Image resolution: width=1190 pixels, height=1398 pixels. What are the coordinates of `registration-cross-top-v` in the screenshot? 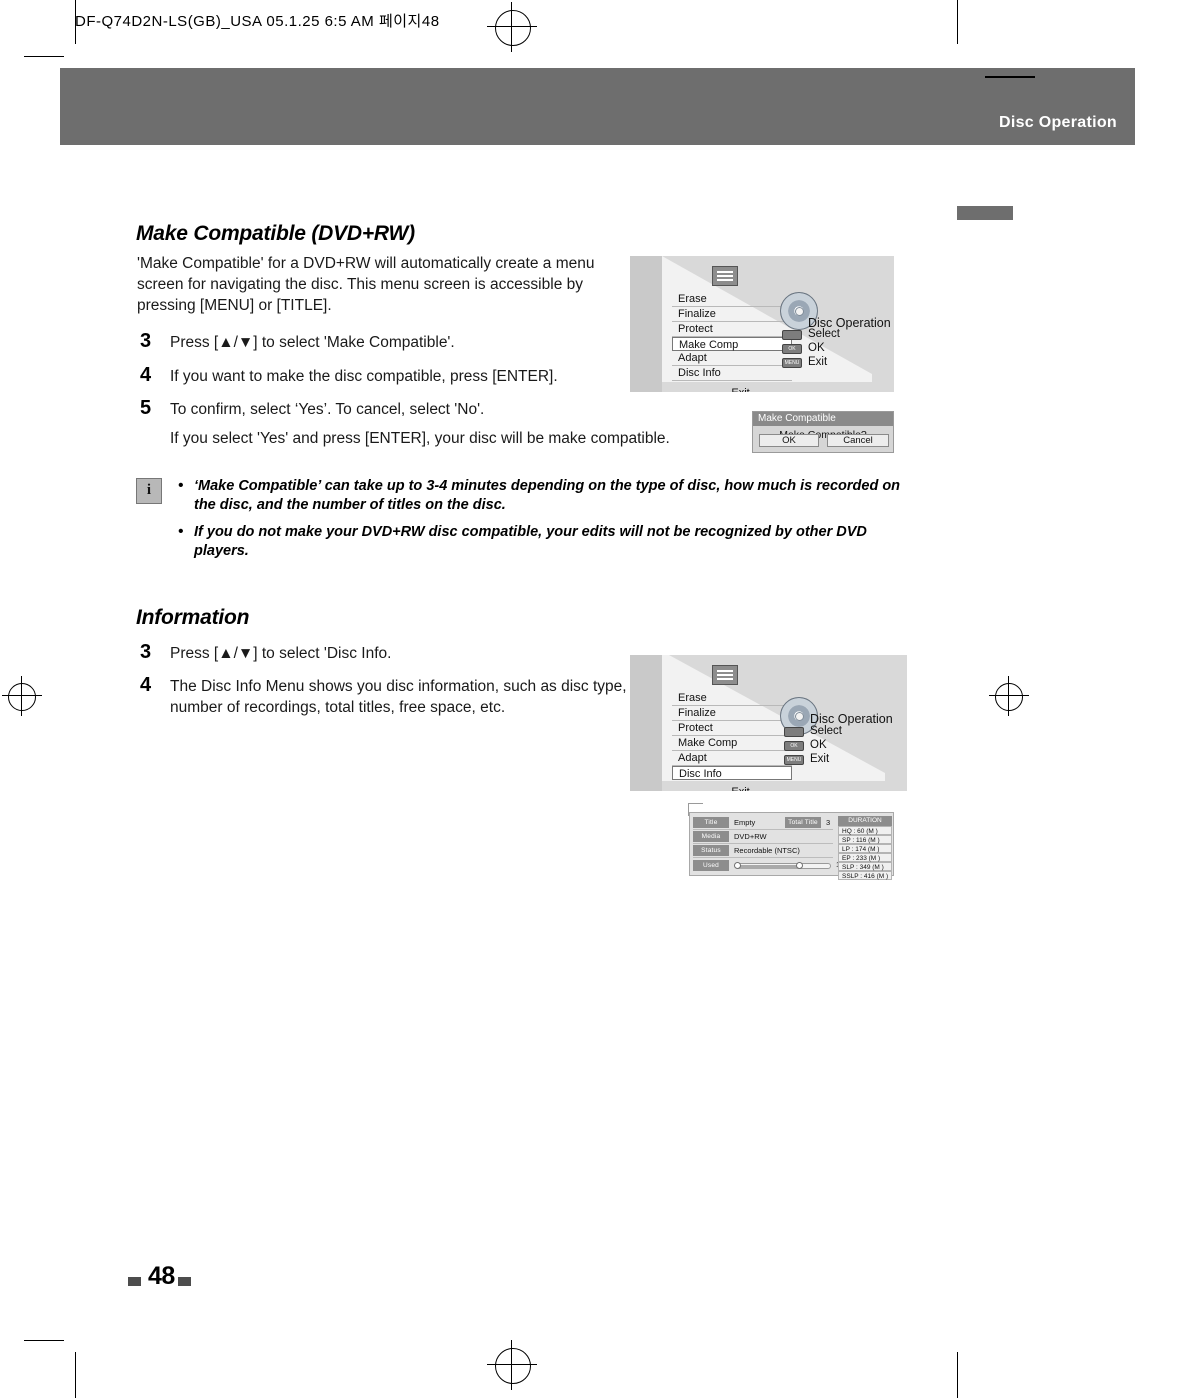 It's located at (511, 27).